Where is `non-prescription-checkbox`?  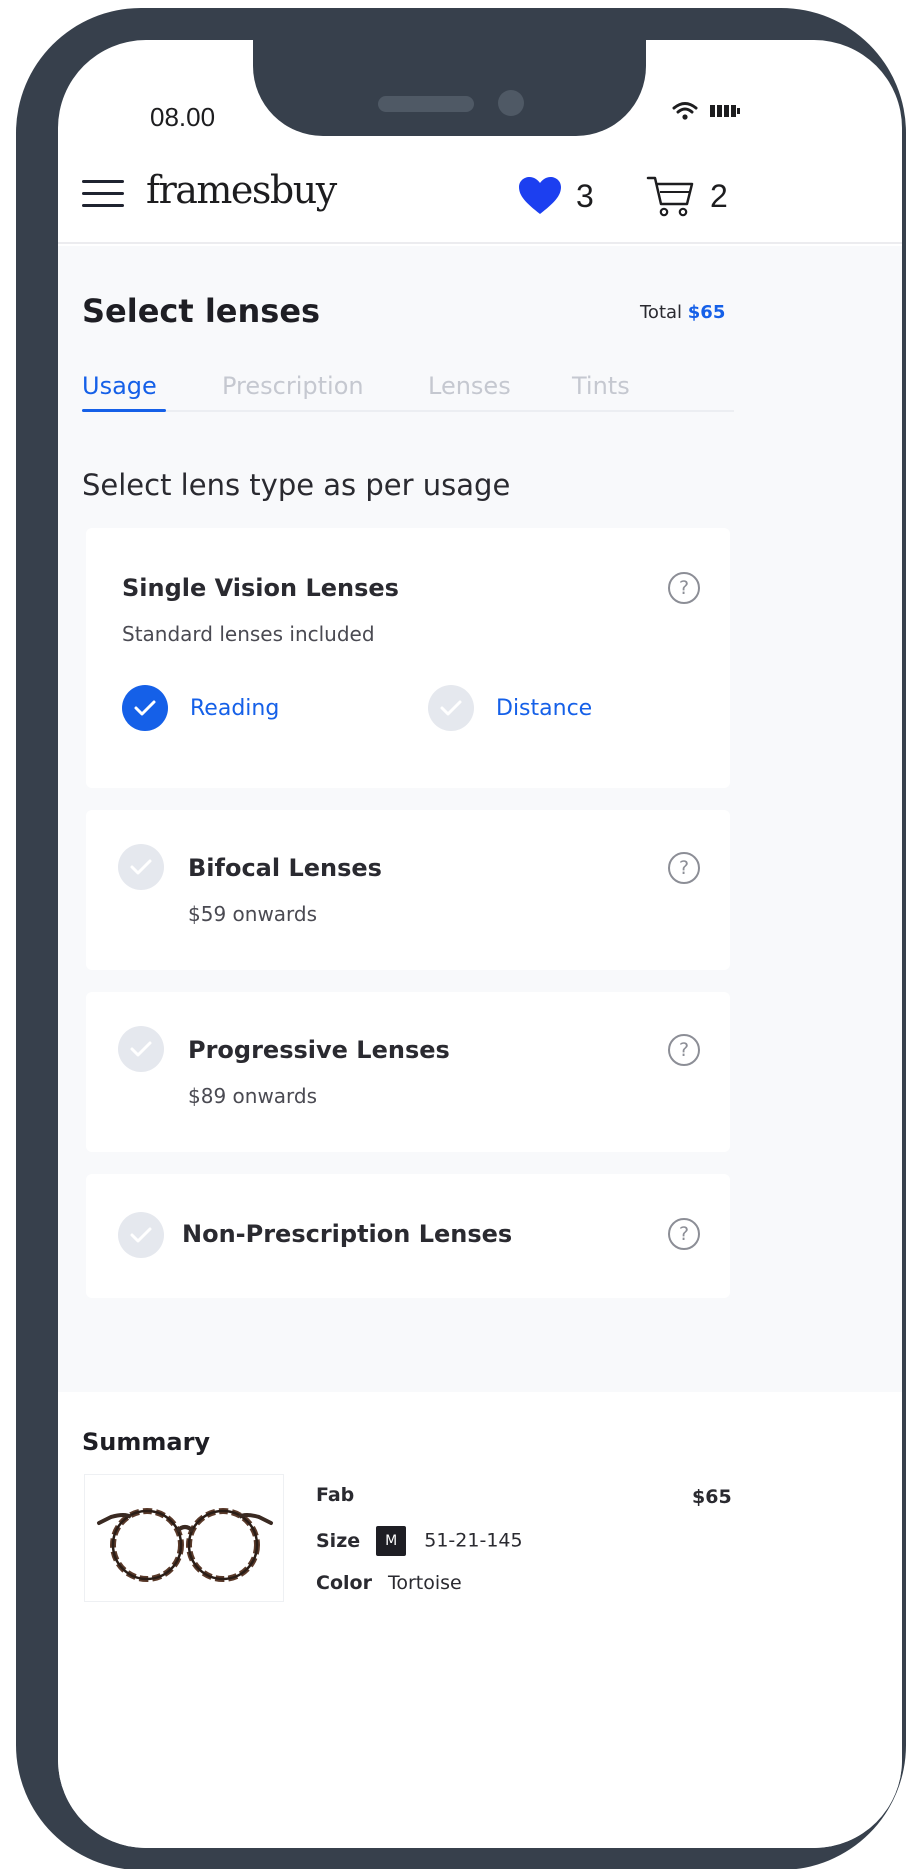 non-prescription-checkbox is located at coordinates (141, 1235).